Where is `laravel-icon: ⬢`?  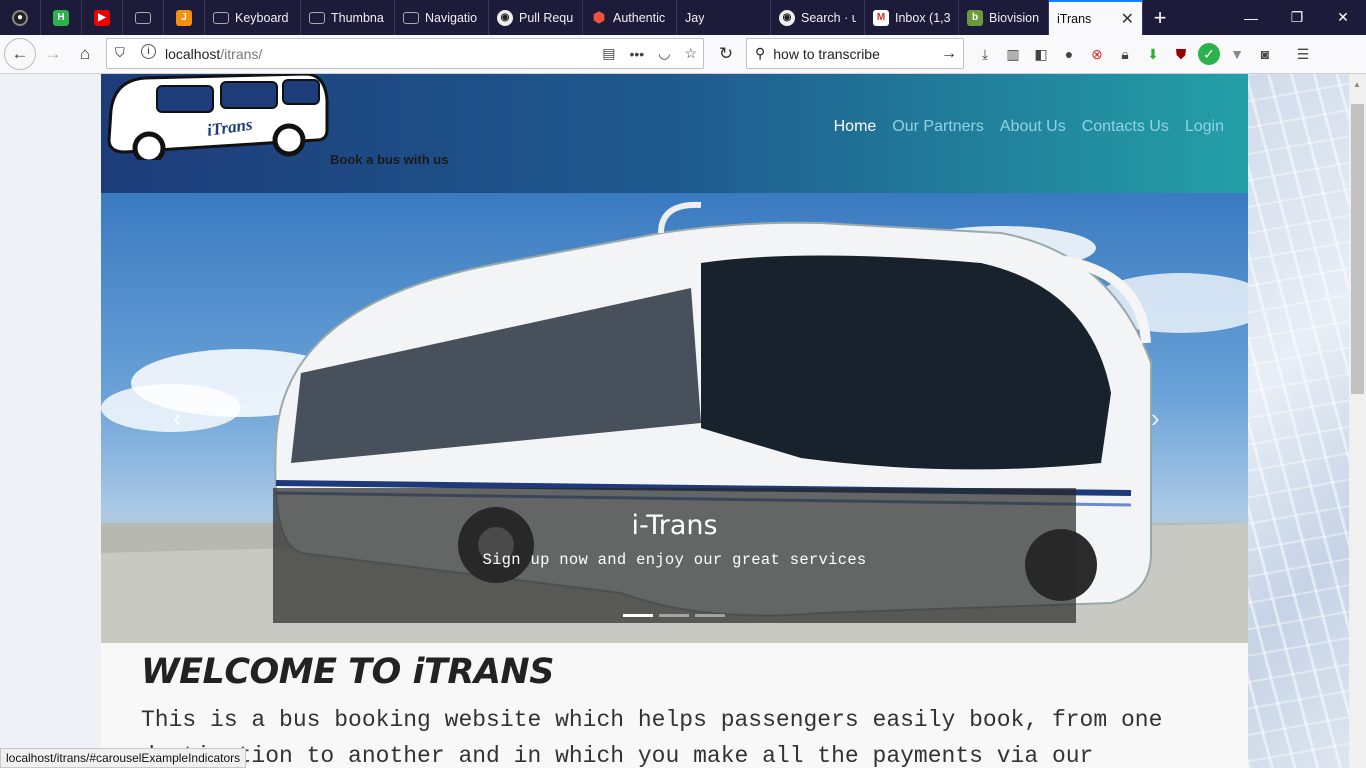
laravel-icon: ⬢ is located at coordinates (599, 17).